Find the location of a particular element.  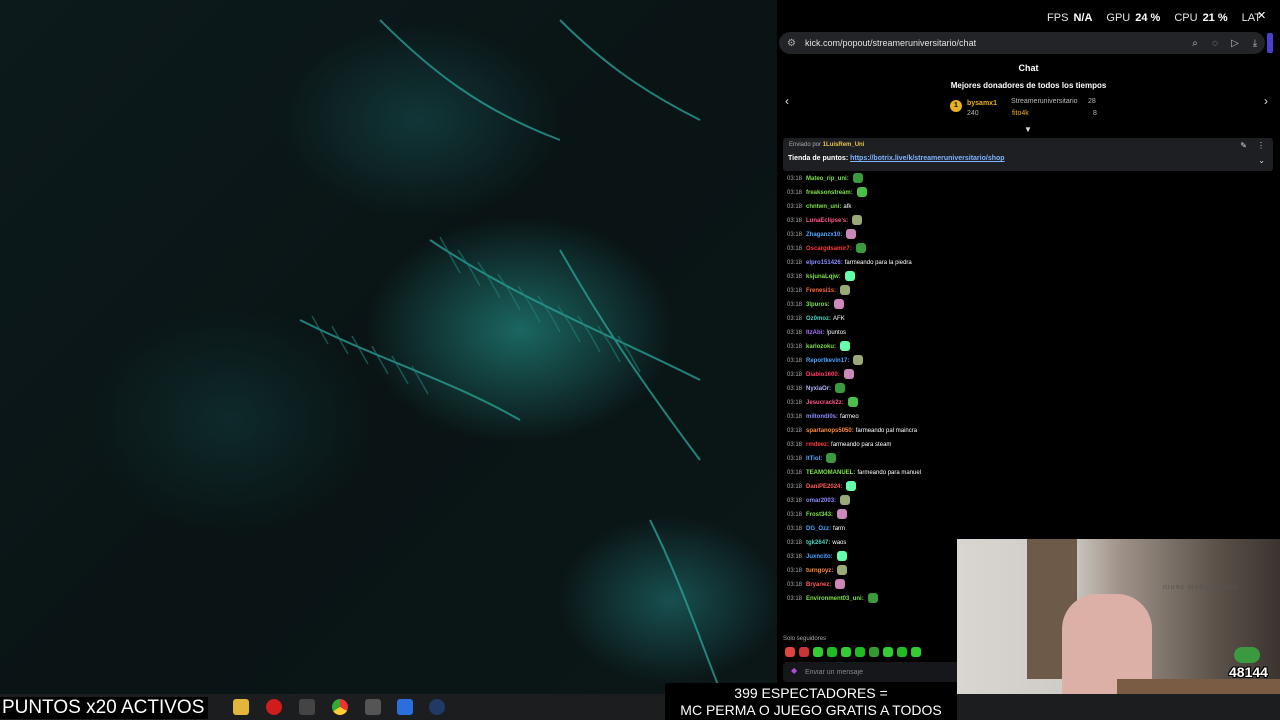

donor-amount: 240 is located at coordinates (973, 113).